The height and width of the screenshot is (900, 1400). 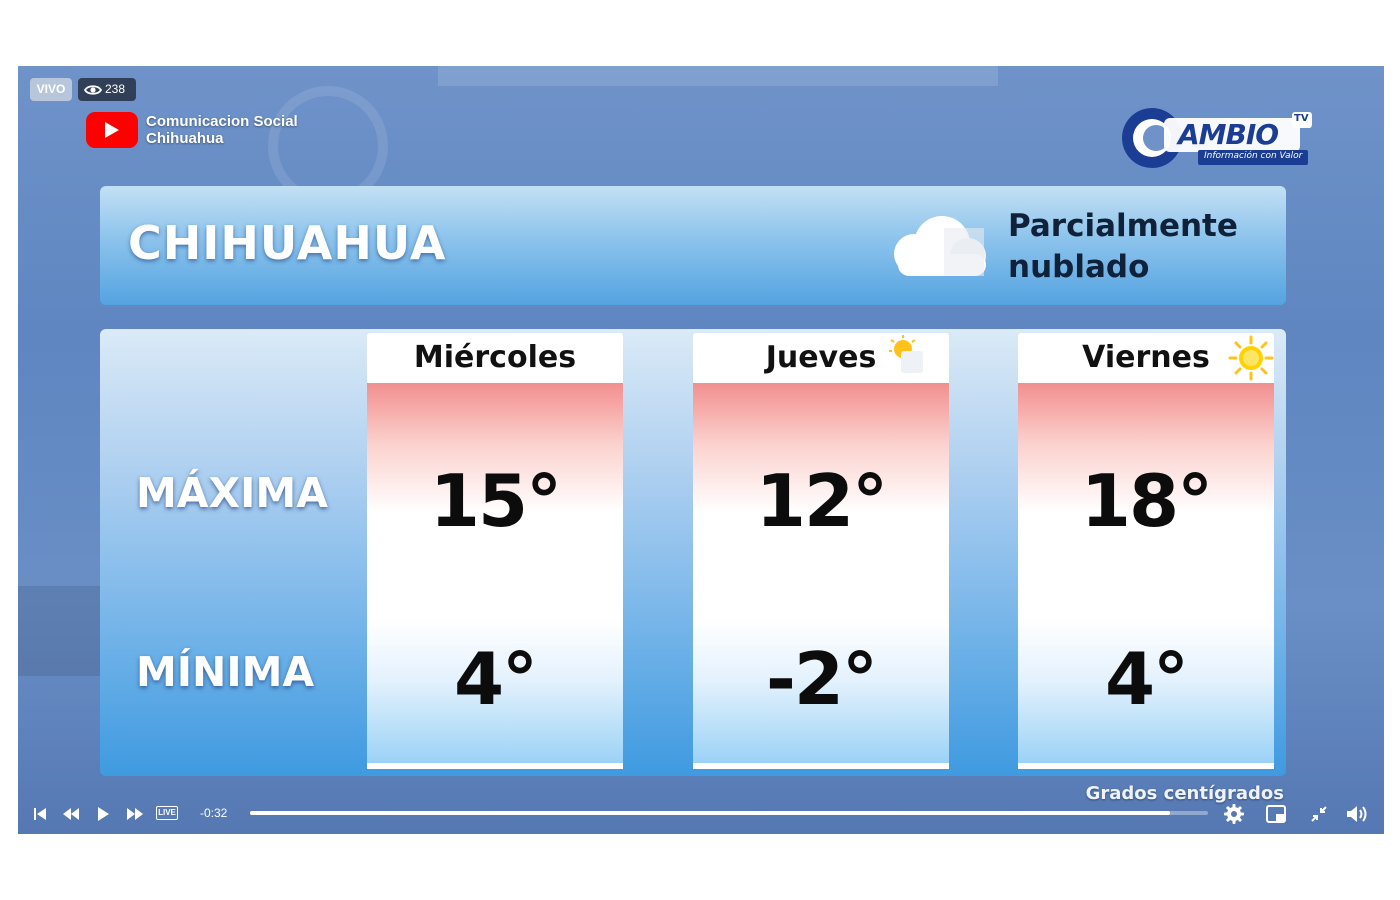 I want to click on channel-name-line1: Comunicacion Social, so click(x=222, y=121).